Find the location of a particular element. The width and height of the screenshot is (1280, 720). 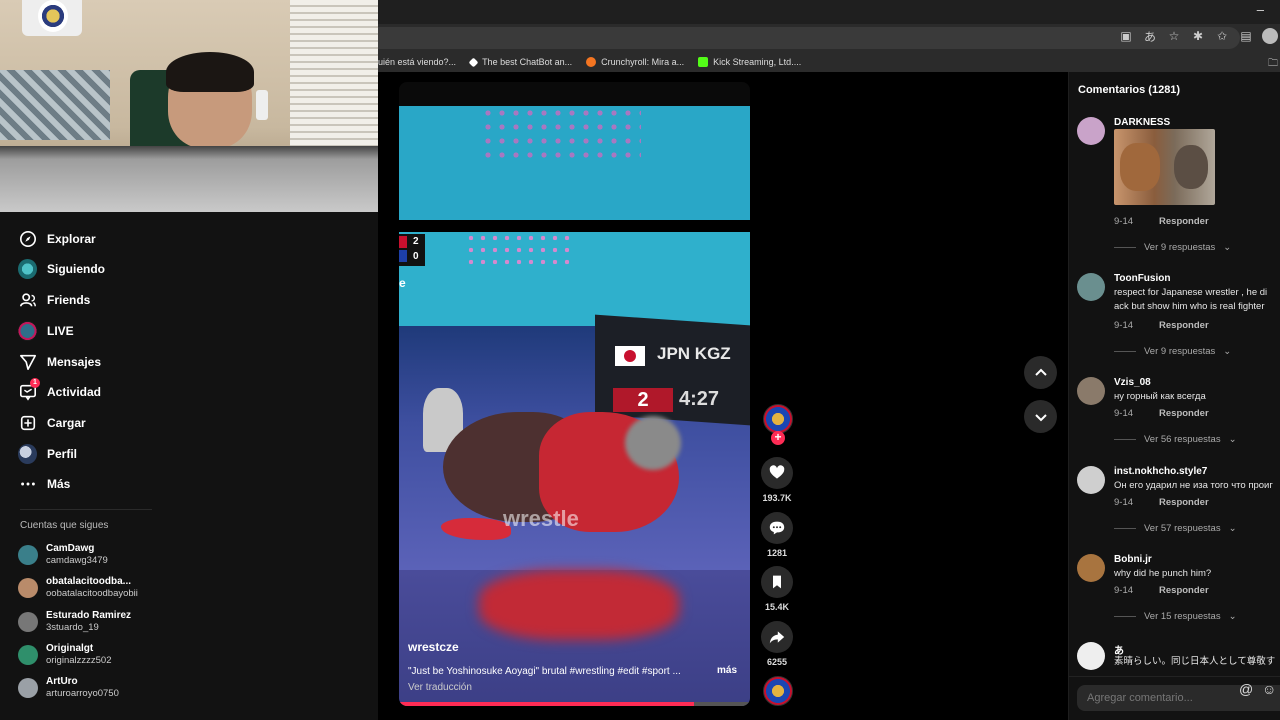

lamp is located at coordinates (262, 105).